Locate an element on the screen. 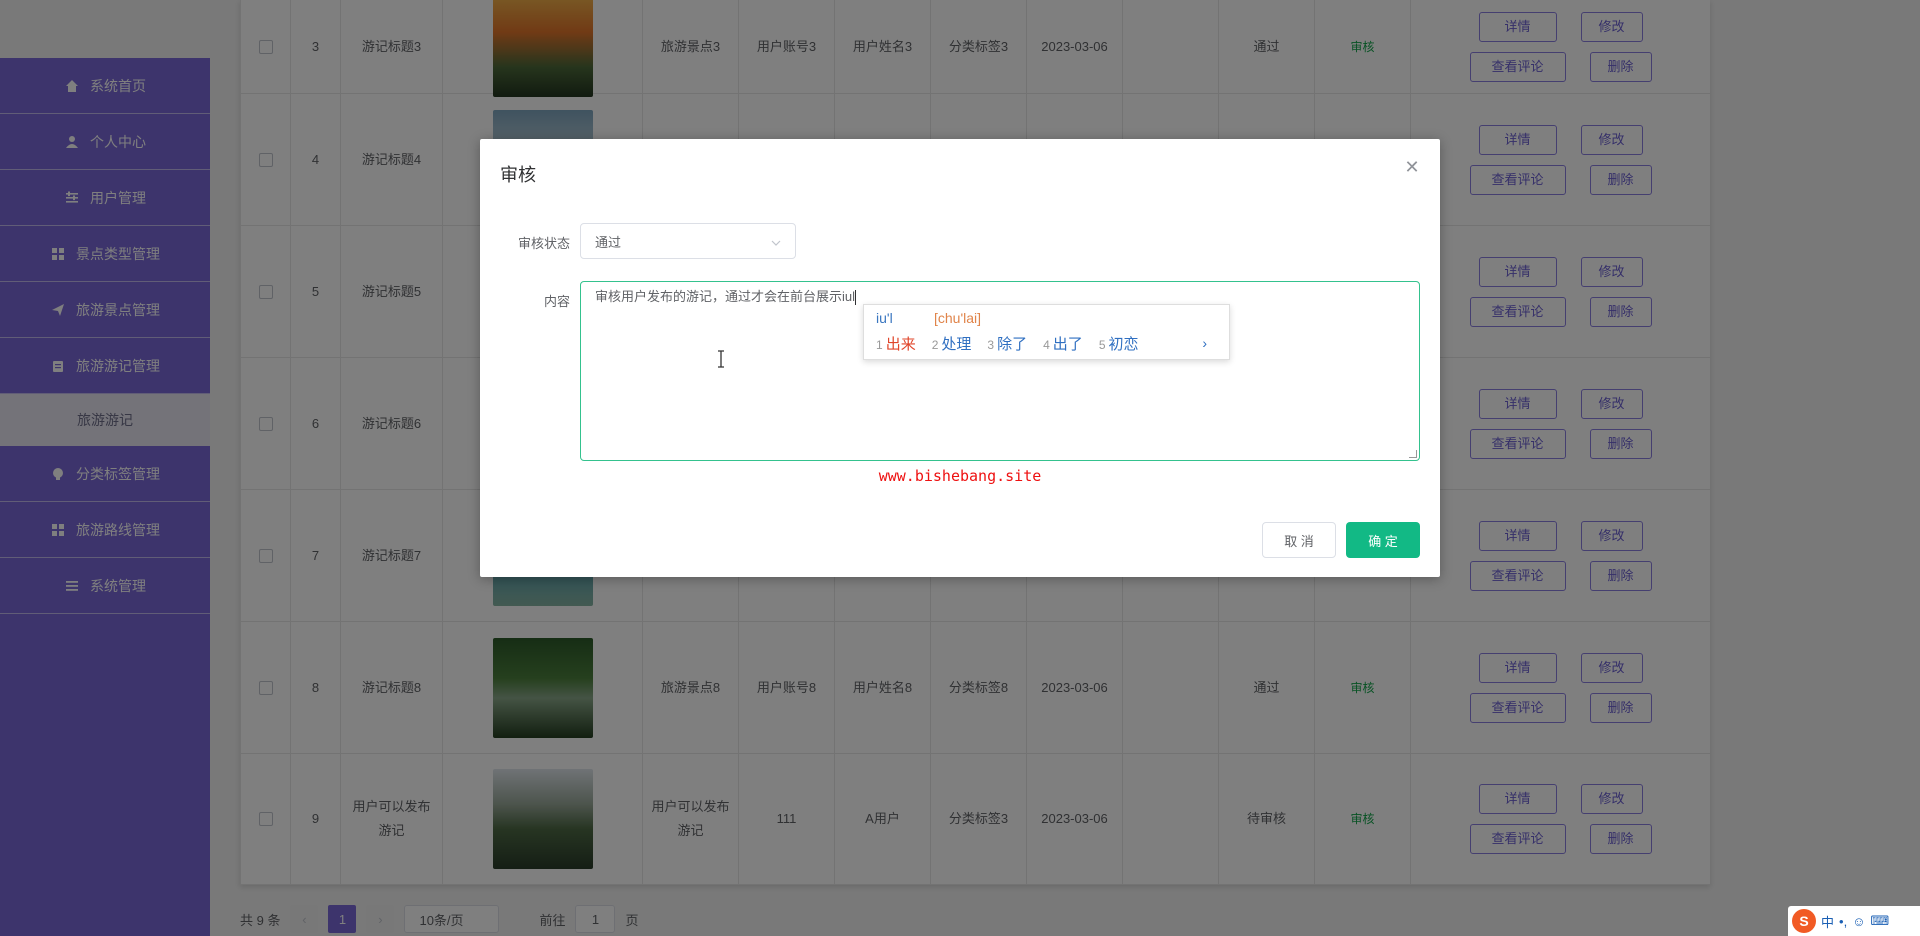 The height and width of the screenshot is (936, 1920). ime-candidate-window: iu'l [chu'lai] 1 出来 2 处理 3 除了 4 出了 5 初恋 › is located at coordinates (1046, 332).